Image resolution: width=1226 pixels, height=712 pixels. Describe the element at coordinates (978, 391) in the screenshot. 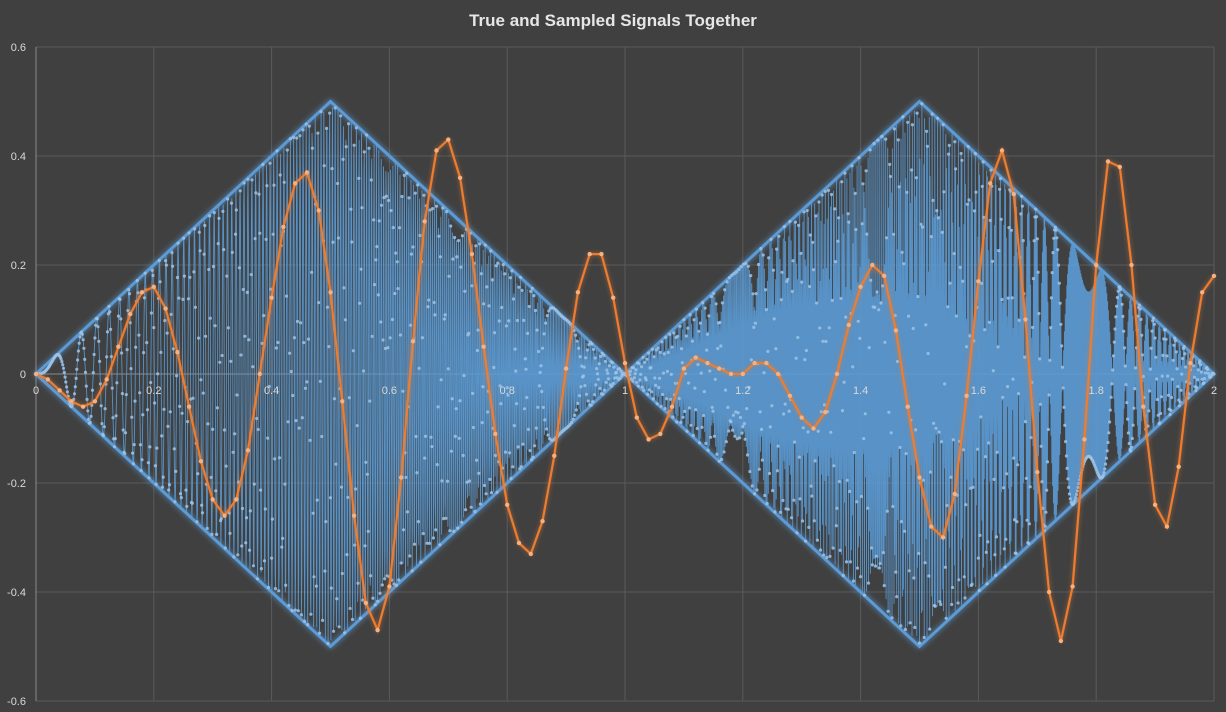

I see `x-tick-label: 1.6` at that location.